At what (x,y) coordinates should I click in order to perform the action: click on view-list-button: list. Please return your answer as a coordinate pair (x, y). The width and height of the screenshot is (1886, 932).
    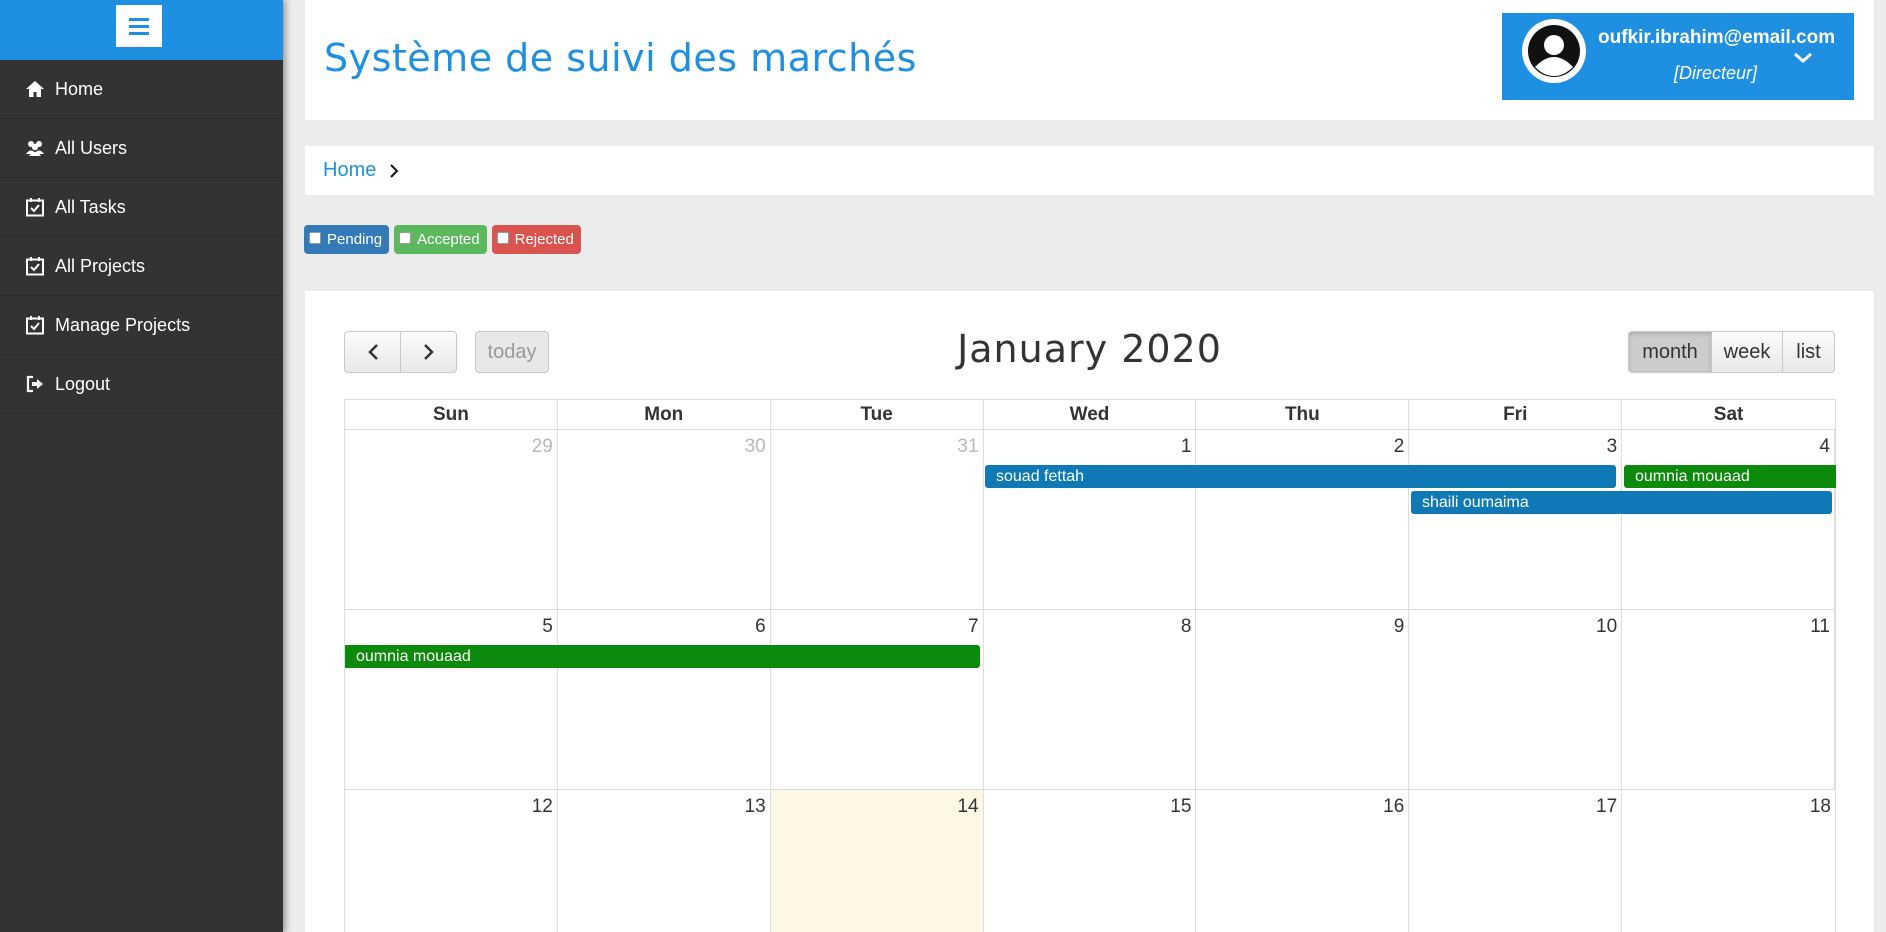
    Looking at the image, I should click on (1808, 352).